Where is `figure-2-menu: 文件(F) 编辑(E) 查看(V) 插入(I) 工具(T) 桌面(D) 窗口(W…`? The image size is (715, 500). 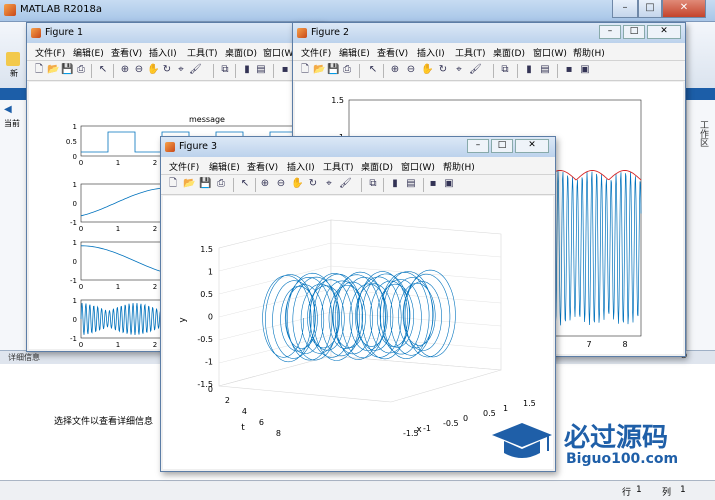
figure-2-menu: 文件(F) 编辑(E) 查看(V) 插入(I) 工具(T) 桌面(D) 窗口(W… is located at coordinates (489, 52).